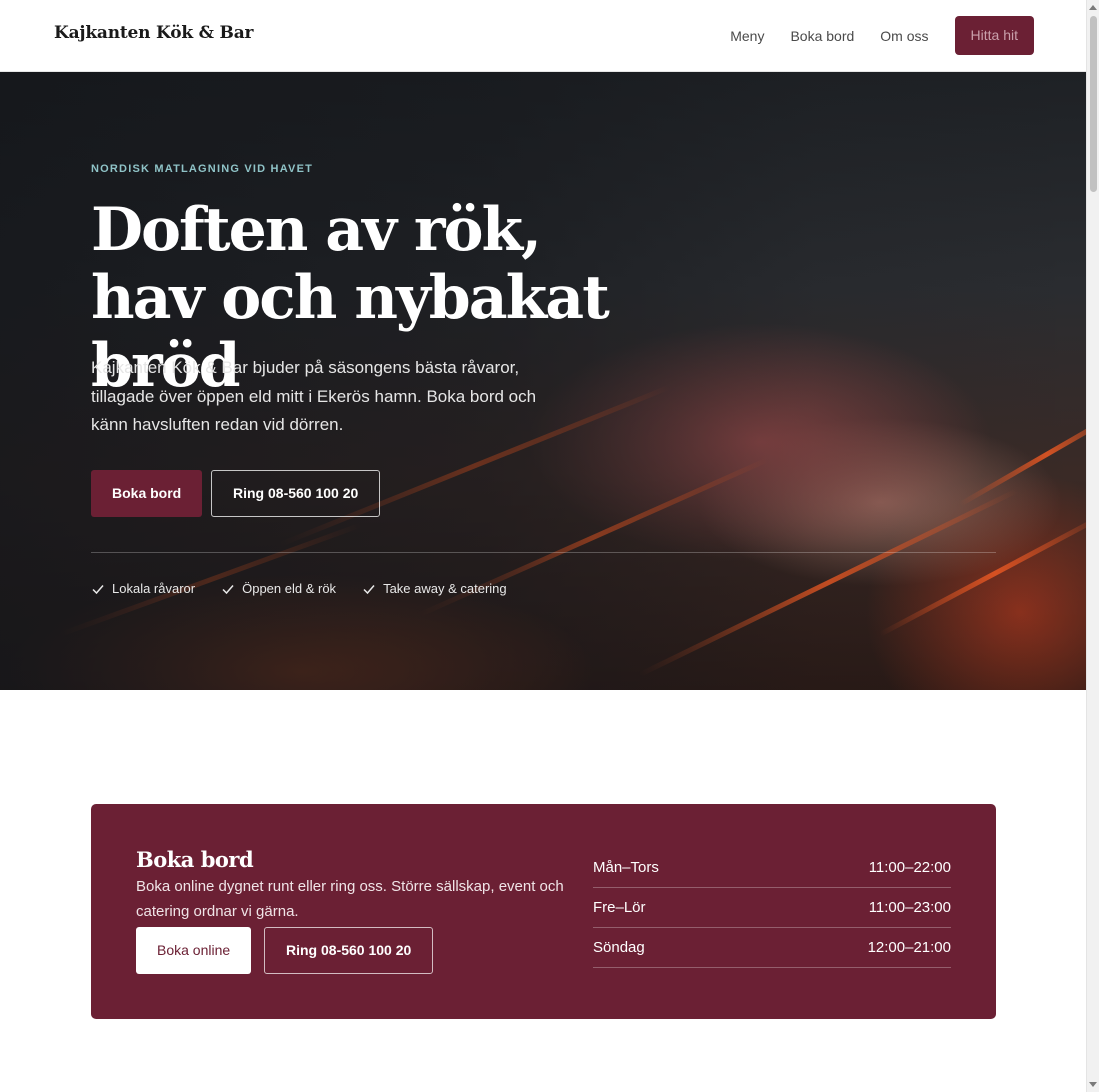  I want to click on booking-call-button: Ring 08-560 100 20, so click(349, 950).